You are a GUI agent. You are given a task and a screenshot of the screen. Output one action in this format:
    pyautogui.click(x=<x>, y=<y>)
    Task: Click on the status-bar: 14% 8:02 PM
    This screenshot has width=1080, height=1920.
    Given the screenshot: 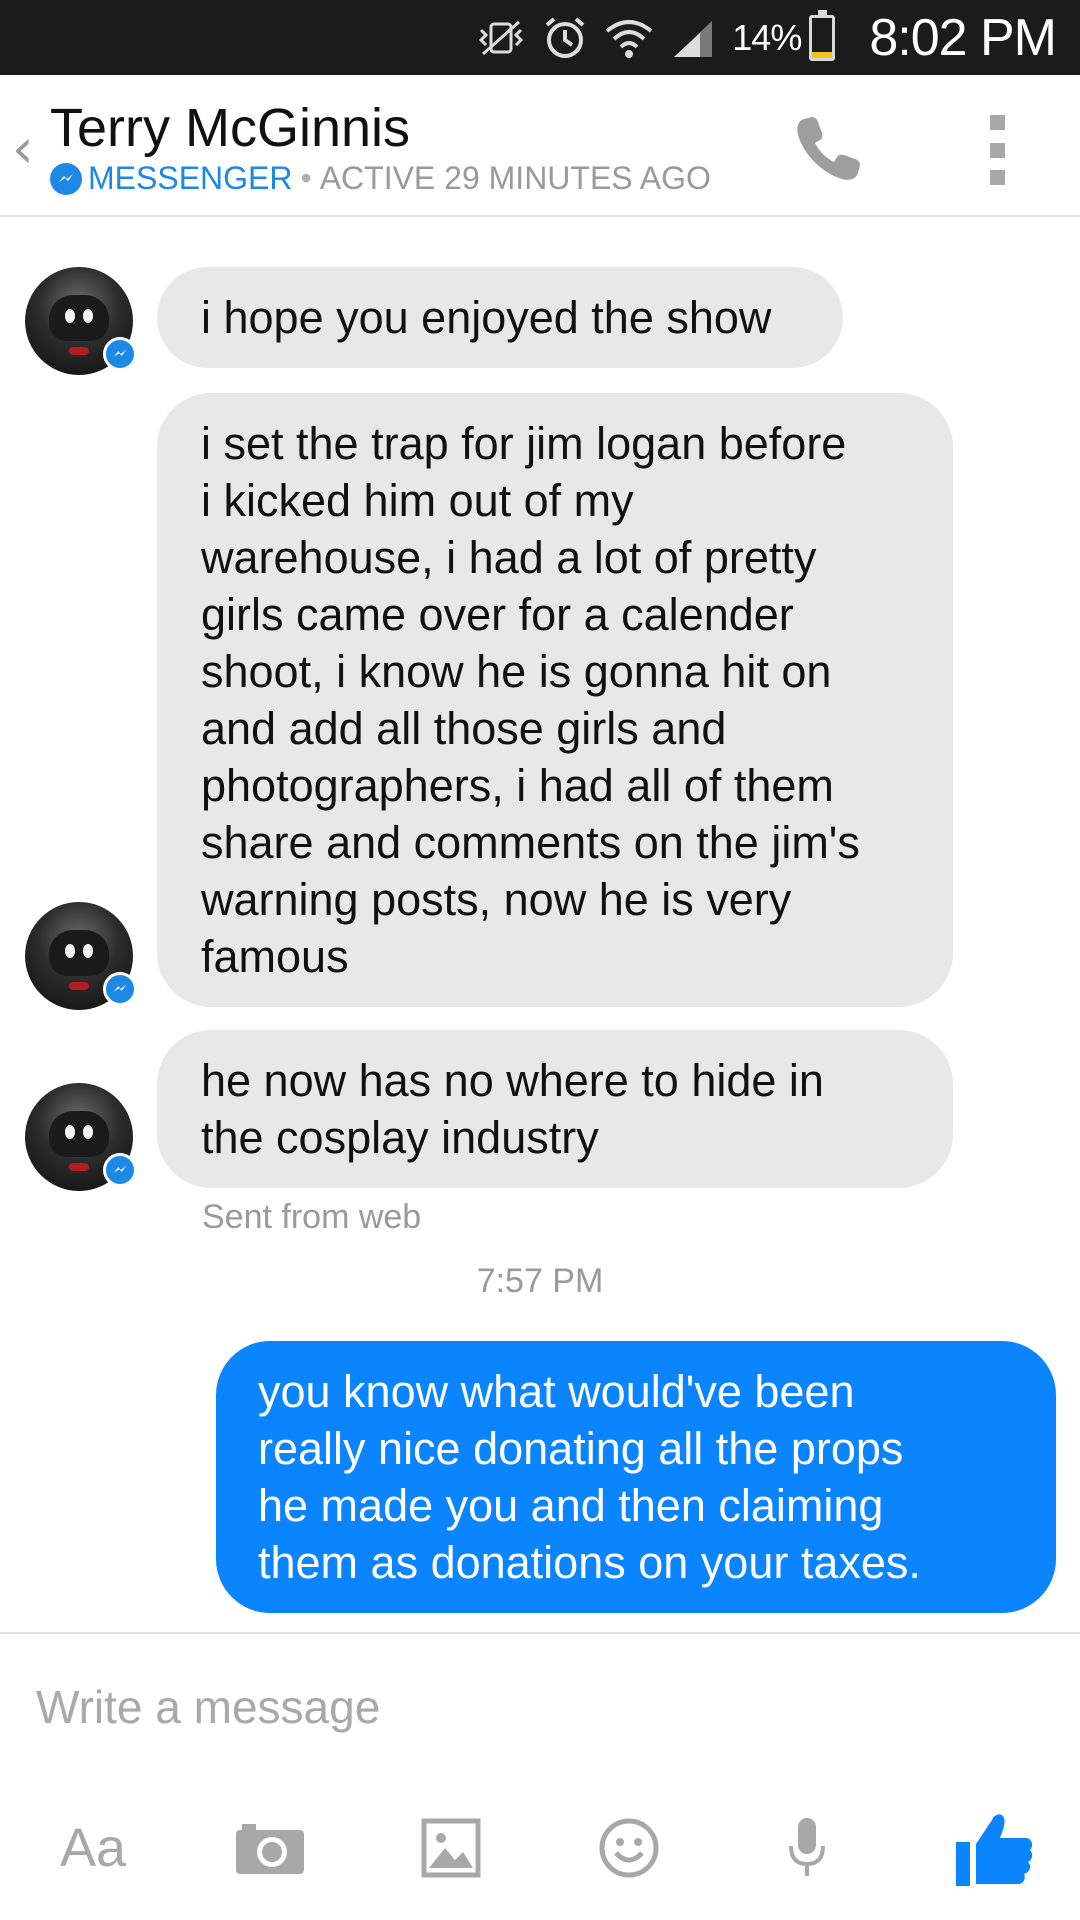 What is the action you would take?
    pyautogui.click(x=540, y=37)
    